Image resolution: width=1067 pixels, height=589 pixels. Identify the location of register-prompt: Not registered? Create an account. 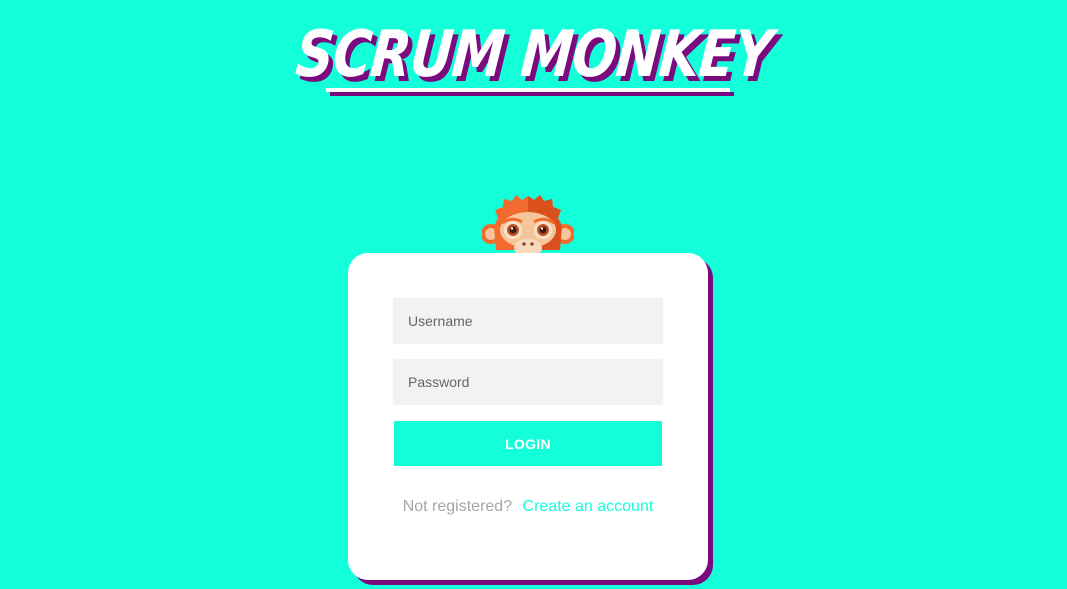
(528, 507).